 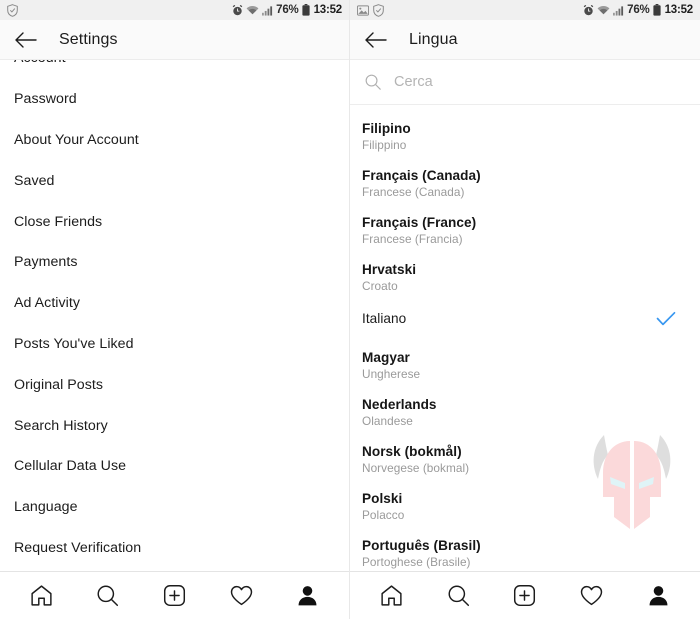 I want to click on language-native-label: Français (Canada), so click(x=421, y=175).